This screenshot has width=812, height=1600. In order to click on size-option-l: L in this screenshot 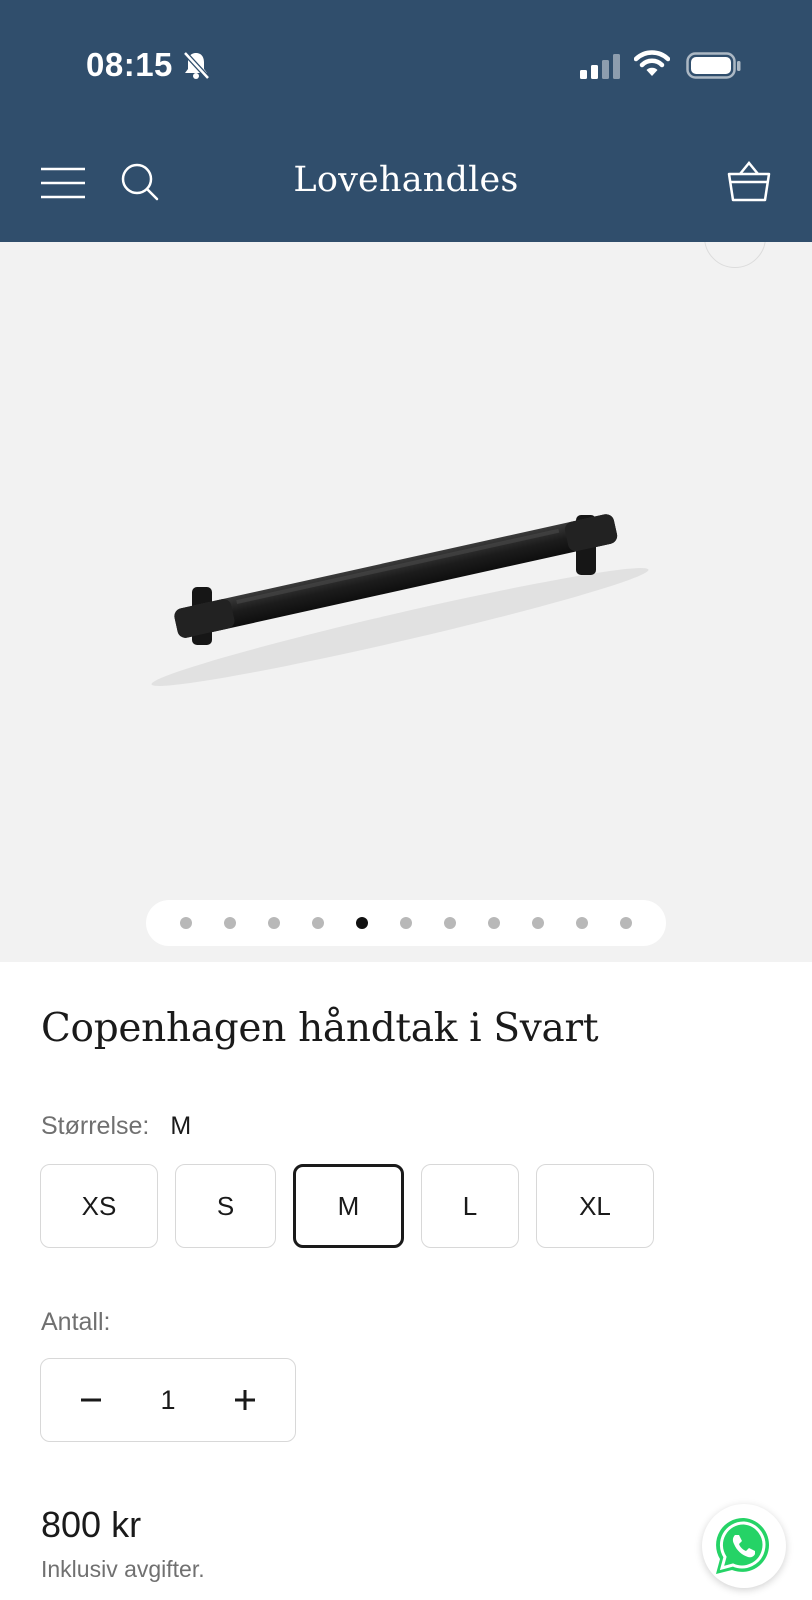, I will do `click(470, 1206)`.